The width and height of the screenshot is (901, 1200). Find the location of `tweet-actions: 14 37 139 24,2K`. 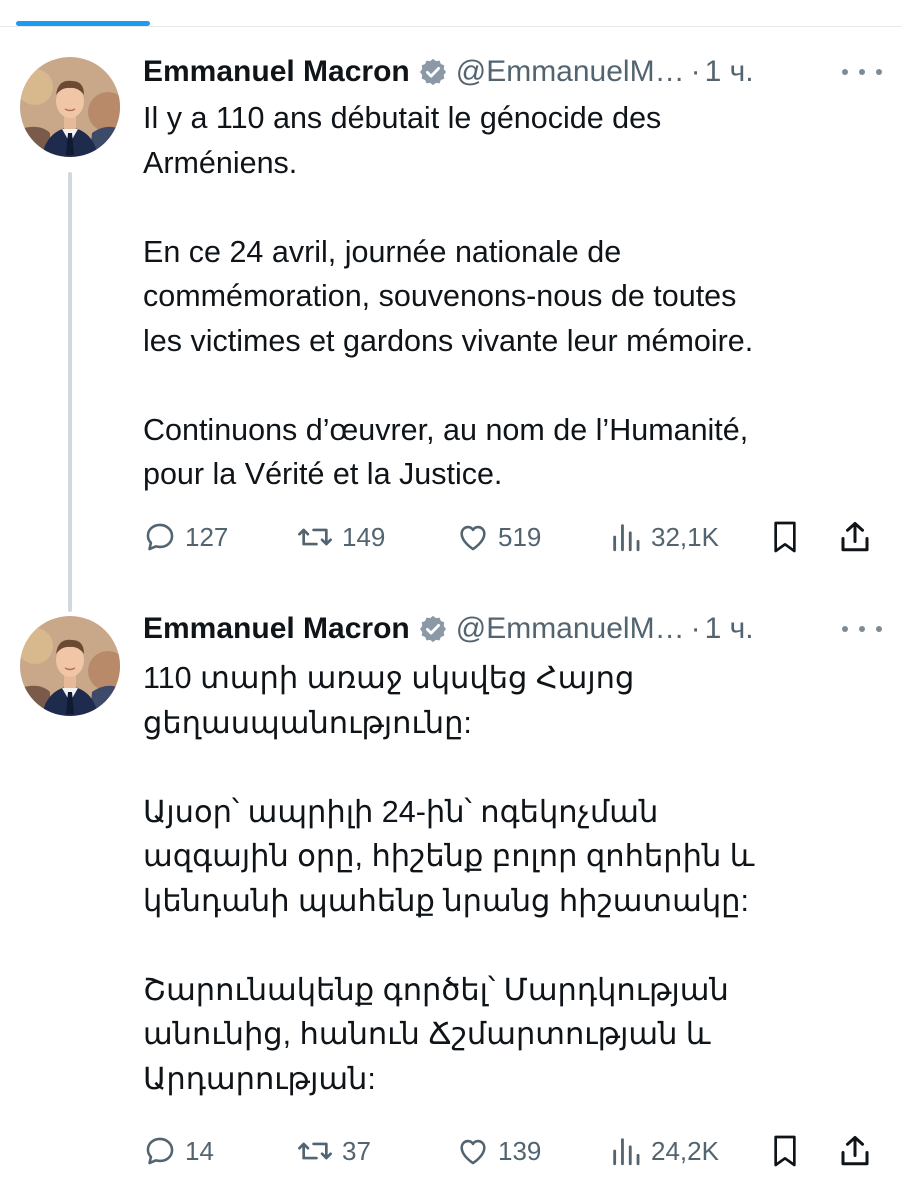

tweet-actions: 14 37 139 24,2K is located at coordinates (513, 1151).